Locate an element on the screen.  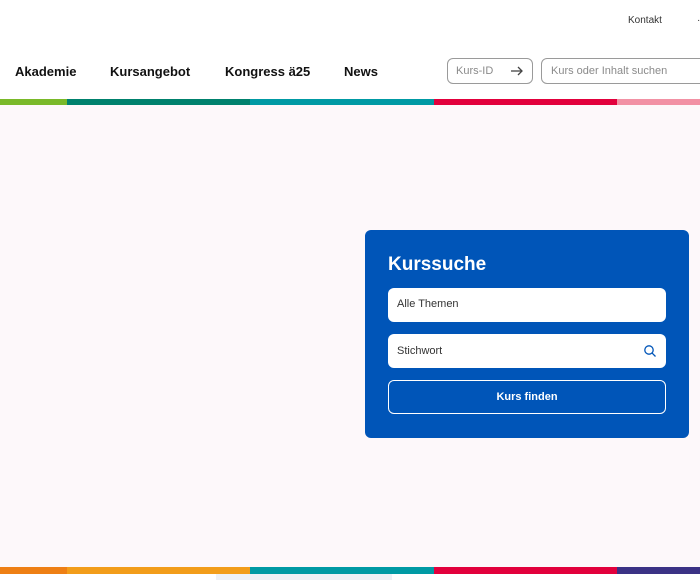
site-search-box is located at coordinates (620, 71).